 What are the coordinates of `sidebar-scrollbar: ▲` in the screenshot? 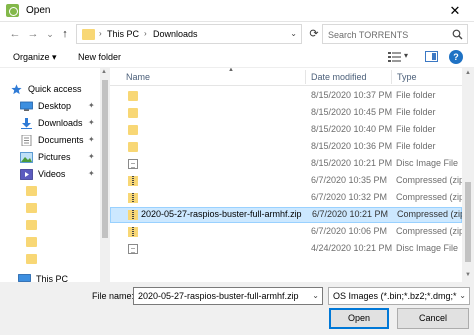 It's located at (105, 175).